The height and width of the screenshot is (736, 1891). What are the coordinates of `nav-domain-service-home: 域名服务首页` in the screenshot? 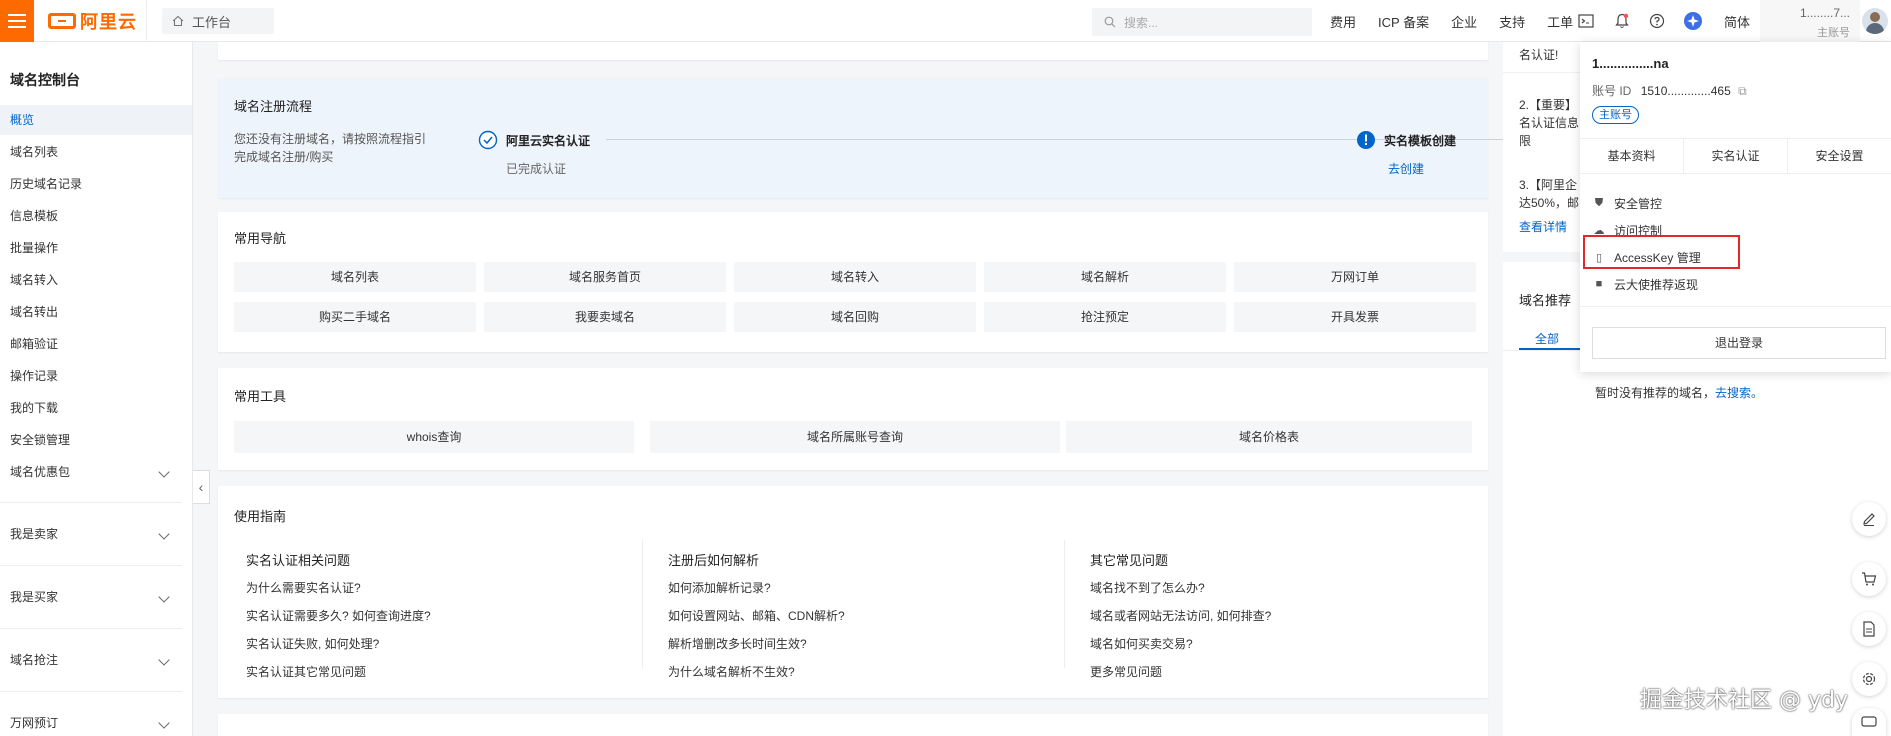 It's located at (605, 277).